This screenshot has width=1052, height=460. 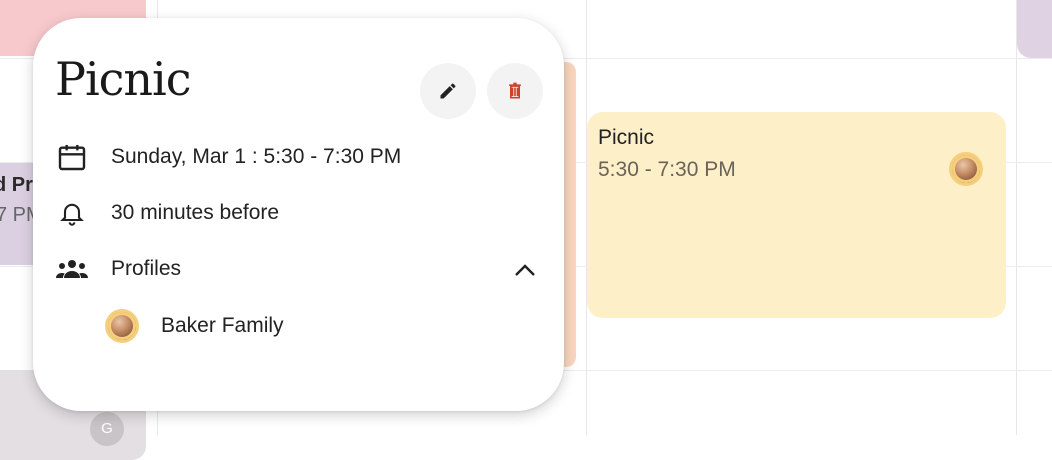 I want to click on event-title: Picnic, so click(x=626, y=137).